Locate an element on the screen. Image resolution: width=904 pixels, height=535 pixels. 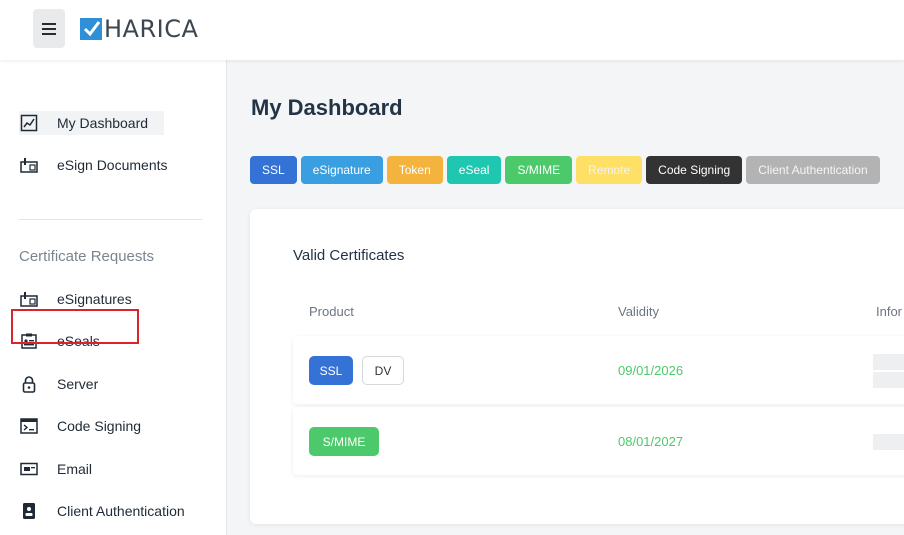
harica-logo: HARICA is located at coordinates (139, 29).